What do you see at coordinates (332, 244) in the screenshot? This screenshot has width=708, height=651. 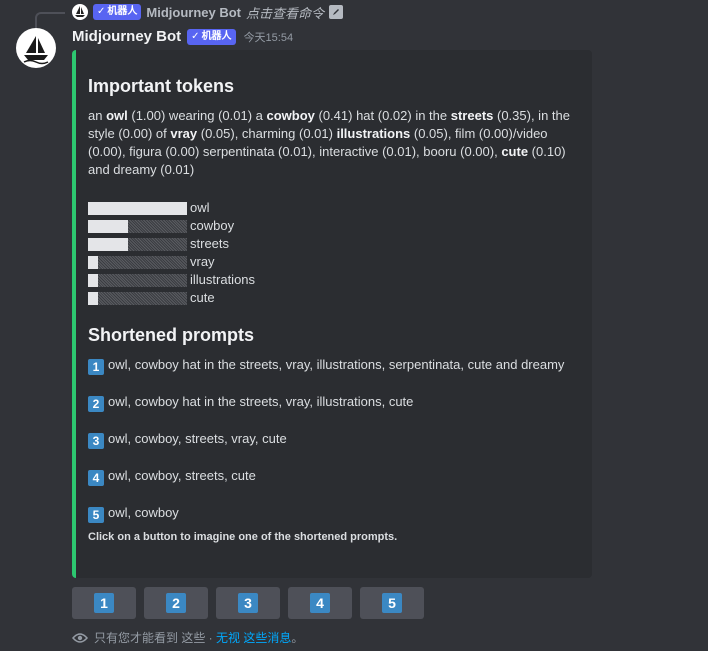 I see `token-bar-row: streets` at bounding box center [332, 244].